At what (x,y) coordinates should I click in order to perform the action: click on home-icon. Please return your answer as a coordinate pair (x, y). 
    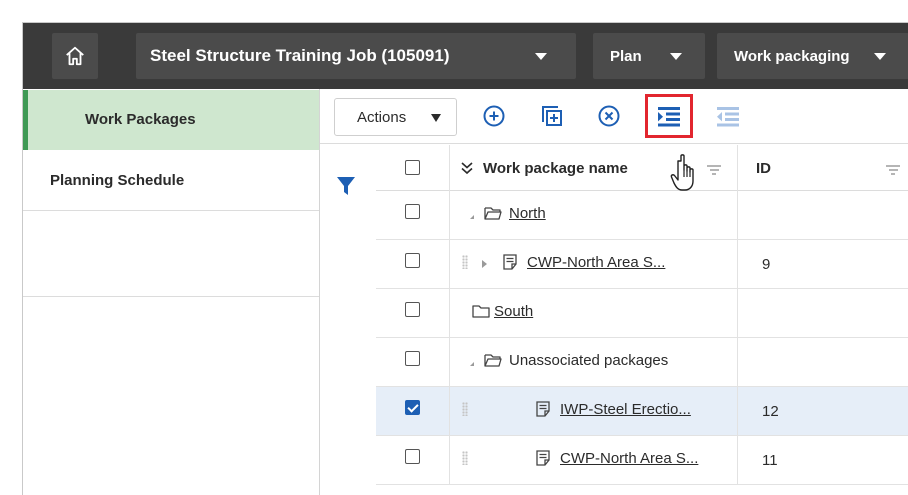
    Looking at the image, I should click on (75, 56).